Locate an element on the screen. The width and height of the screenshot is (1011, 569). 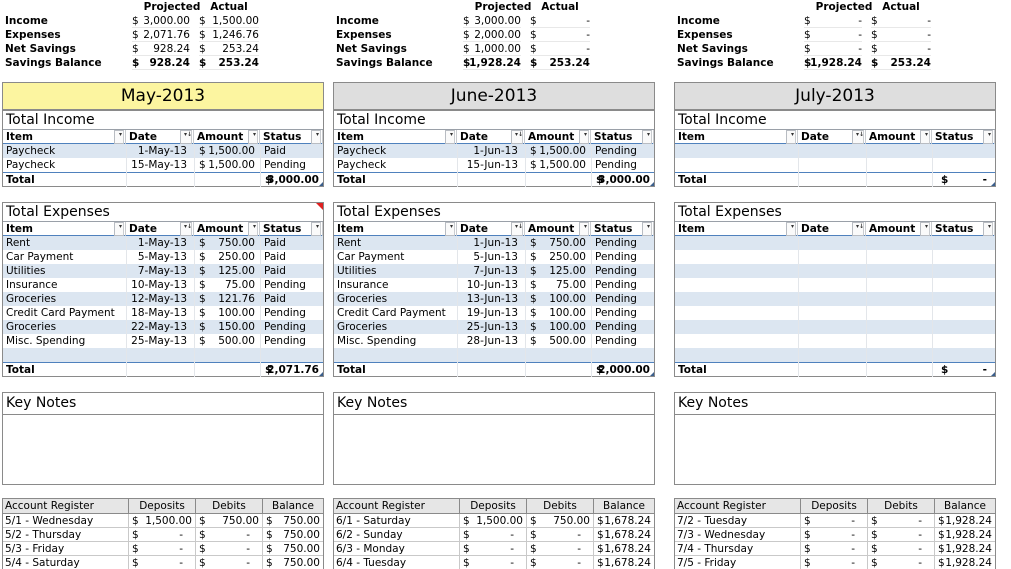
register-row: 5/1 - Wednesday $1,500.00 $750.00 $750.00 is located at coordinates (163, 521).